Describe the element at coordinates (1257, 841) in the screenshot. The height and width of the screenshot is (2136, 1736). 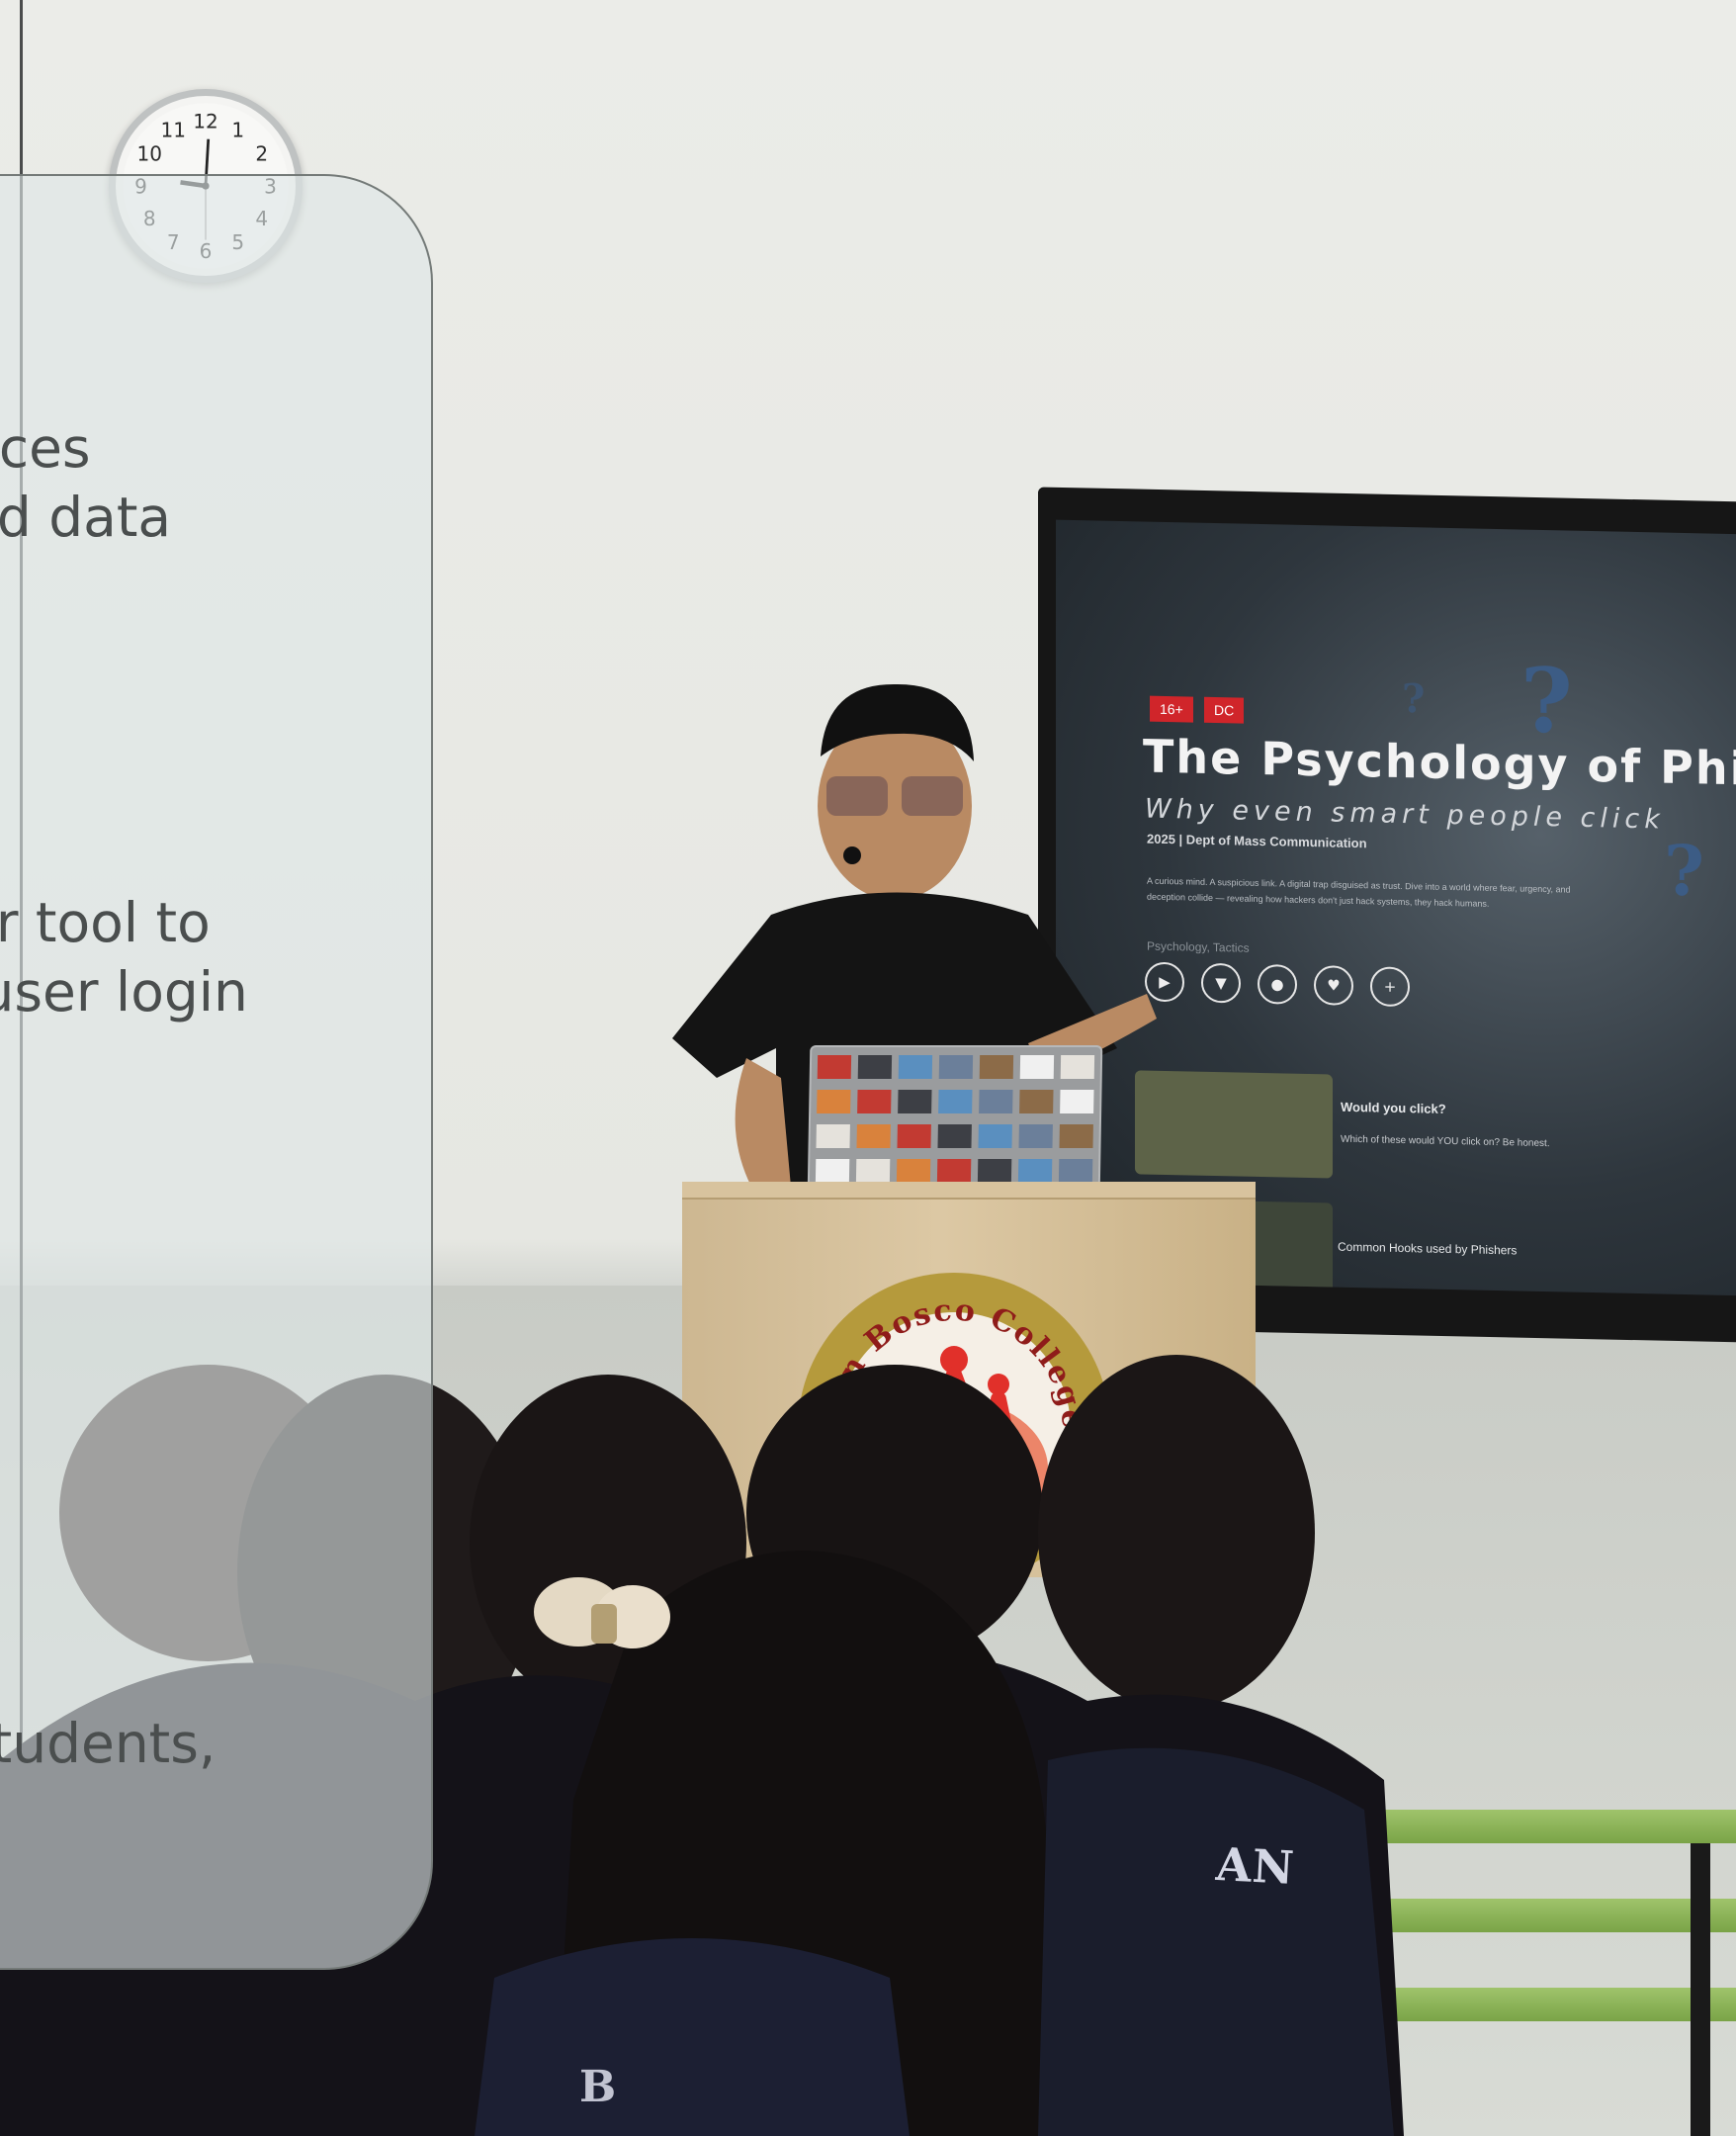
I see `slide-meta: 2025 | Dept of Mass Communication` at that location.